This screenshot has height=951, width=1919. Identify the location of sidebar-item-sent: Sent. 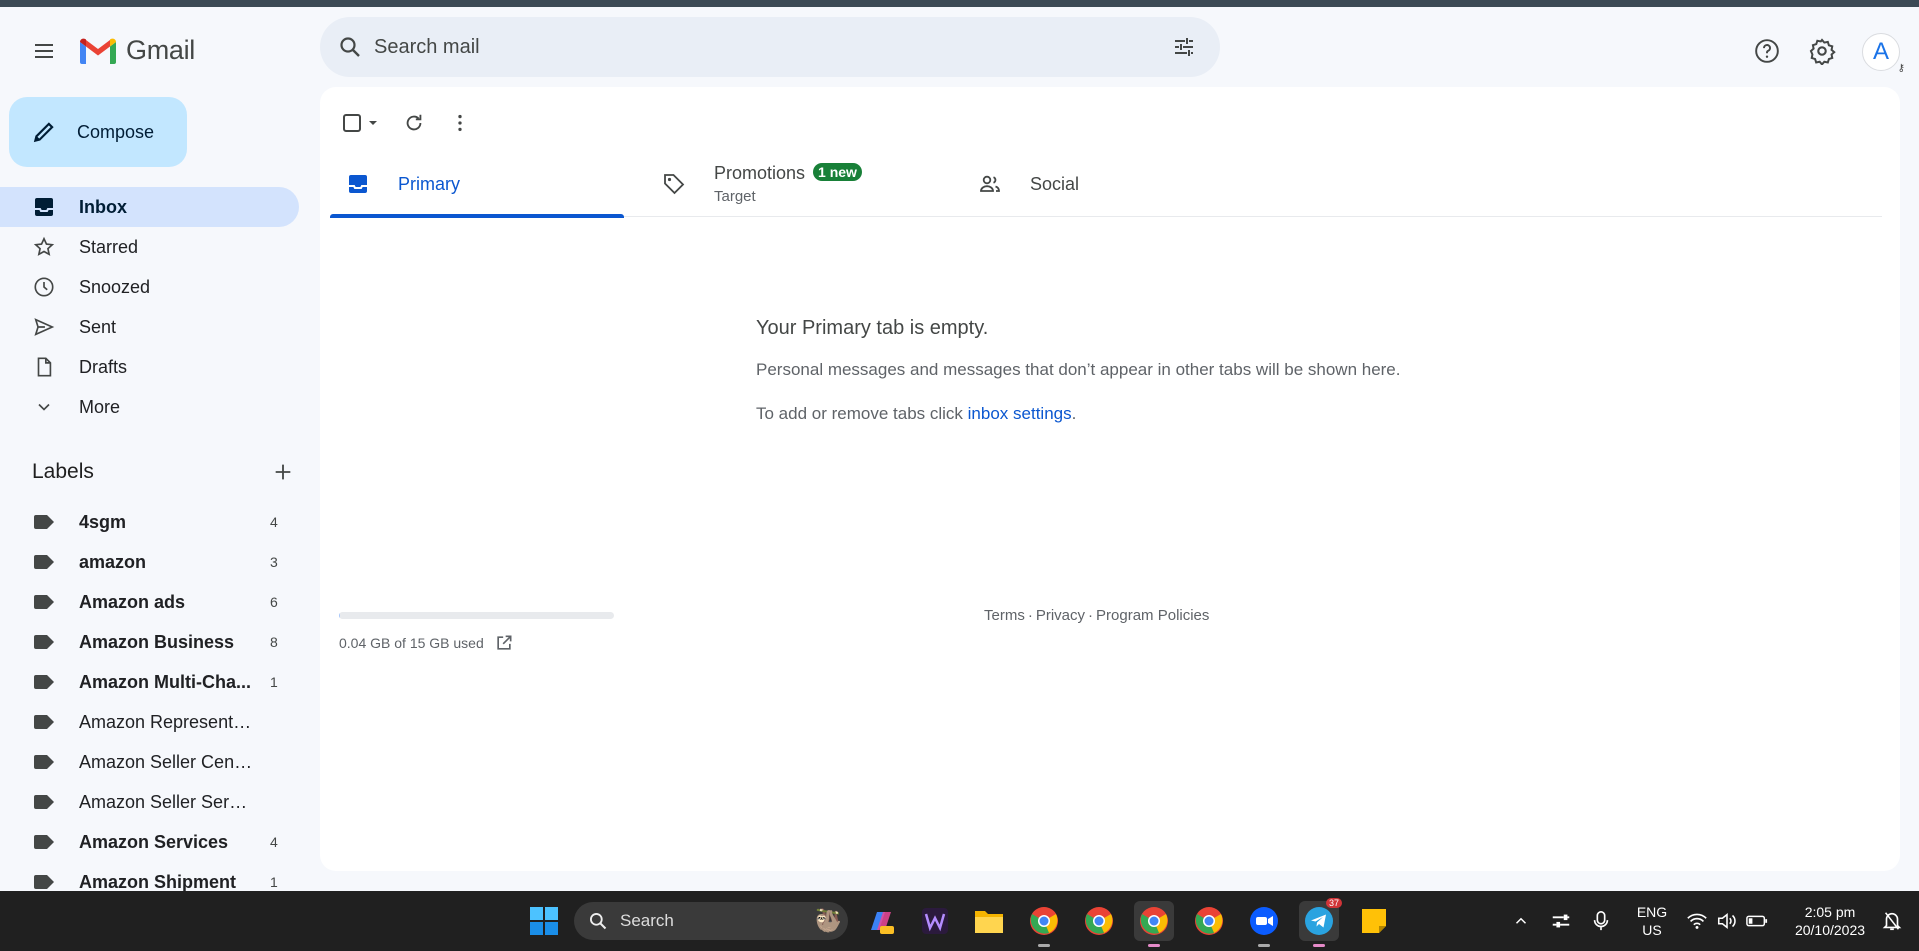
(149, 327).